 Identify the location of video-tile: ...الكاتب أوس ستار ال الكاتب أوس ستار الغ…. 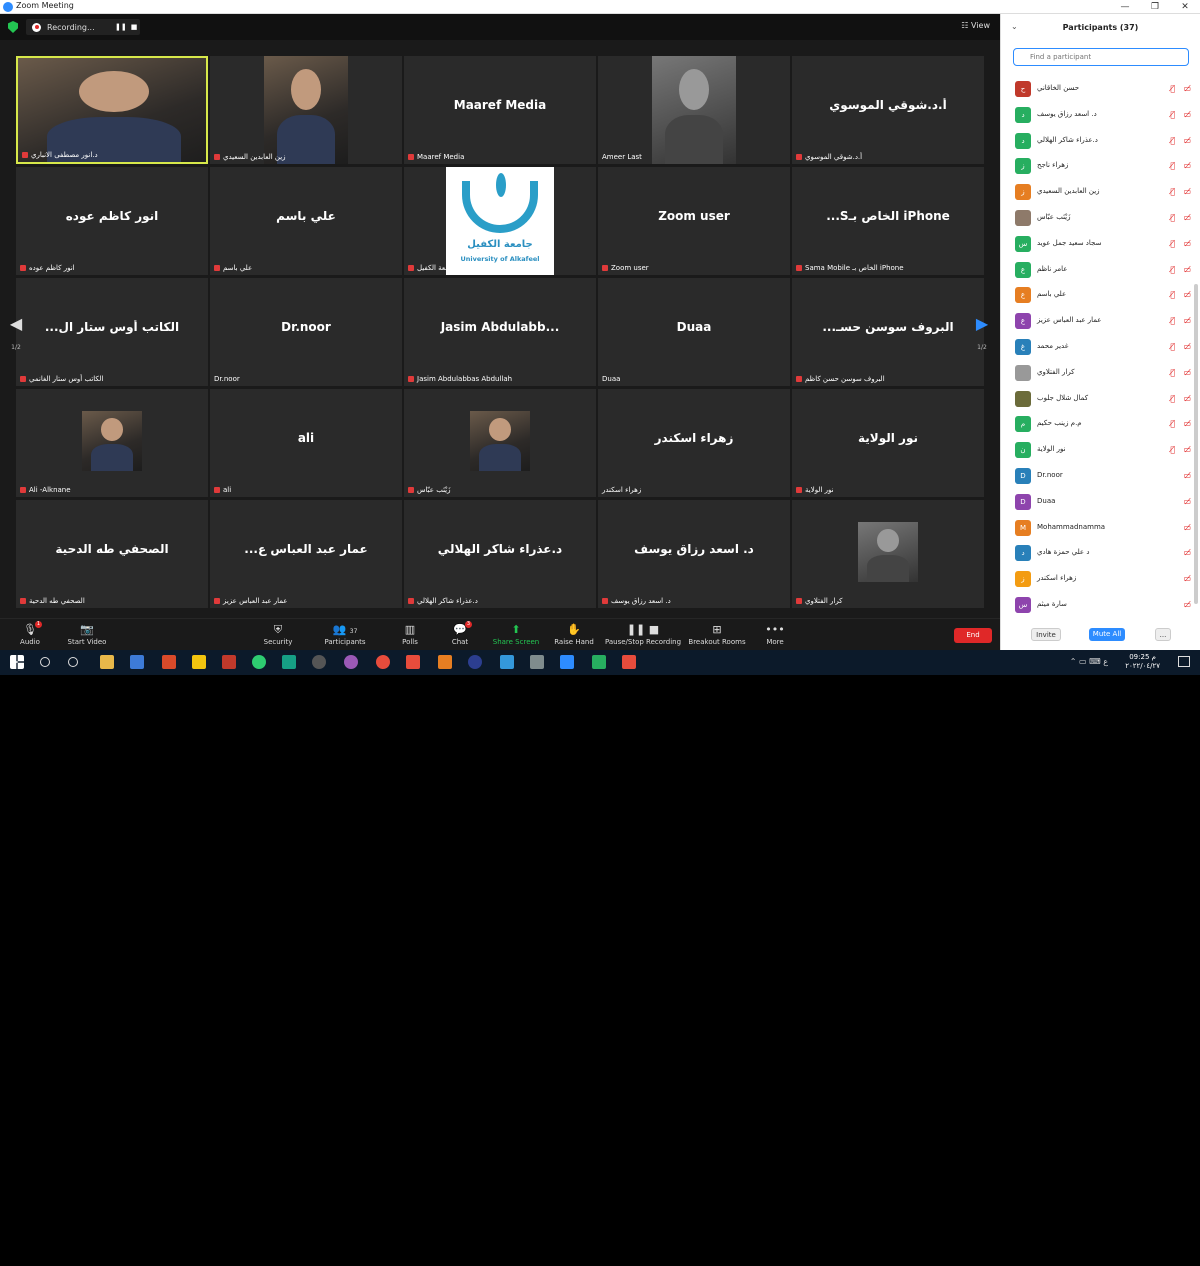
(112, 332).